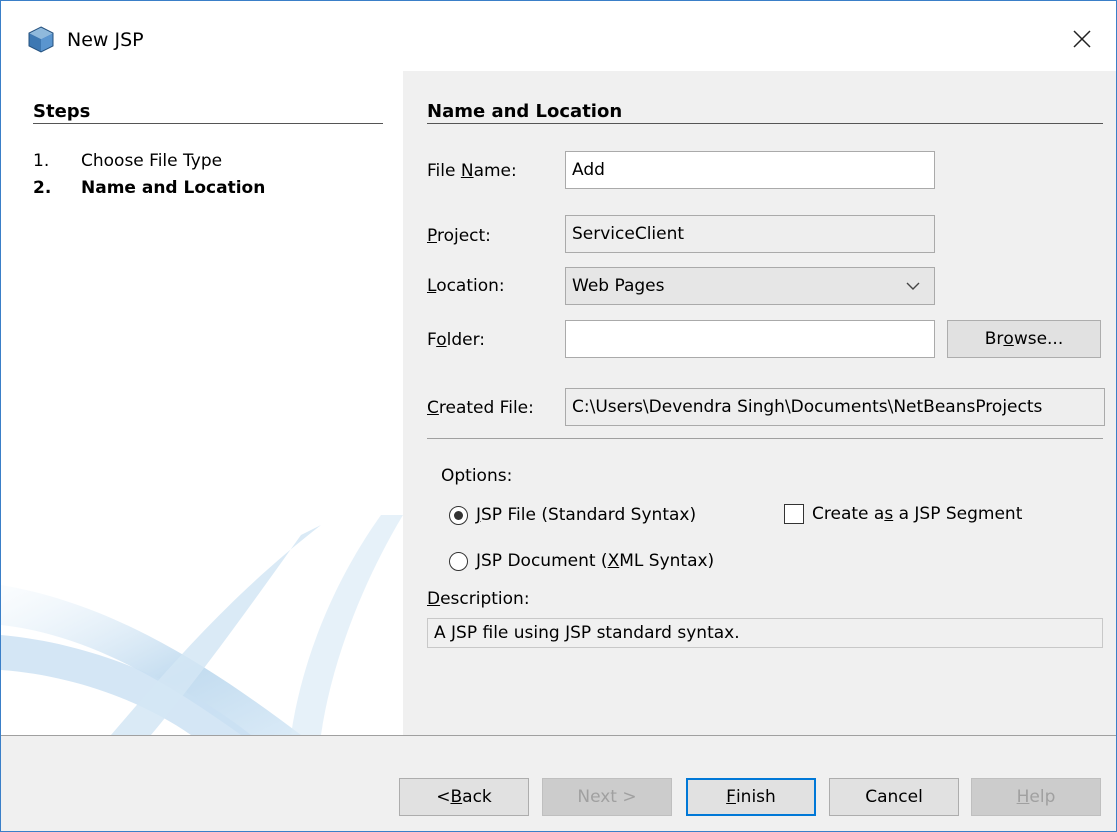 This screenshot has width=1117, height=832. I want to click on step-name-and-location: 2. Name and Location, so click(149, 188).